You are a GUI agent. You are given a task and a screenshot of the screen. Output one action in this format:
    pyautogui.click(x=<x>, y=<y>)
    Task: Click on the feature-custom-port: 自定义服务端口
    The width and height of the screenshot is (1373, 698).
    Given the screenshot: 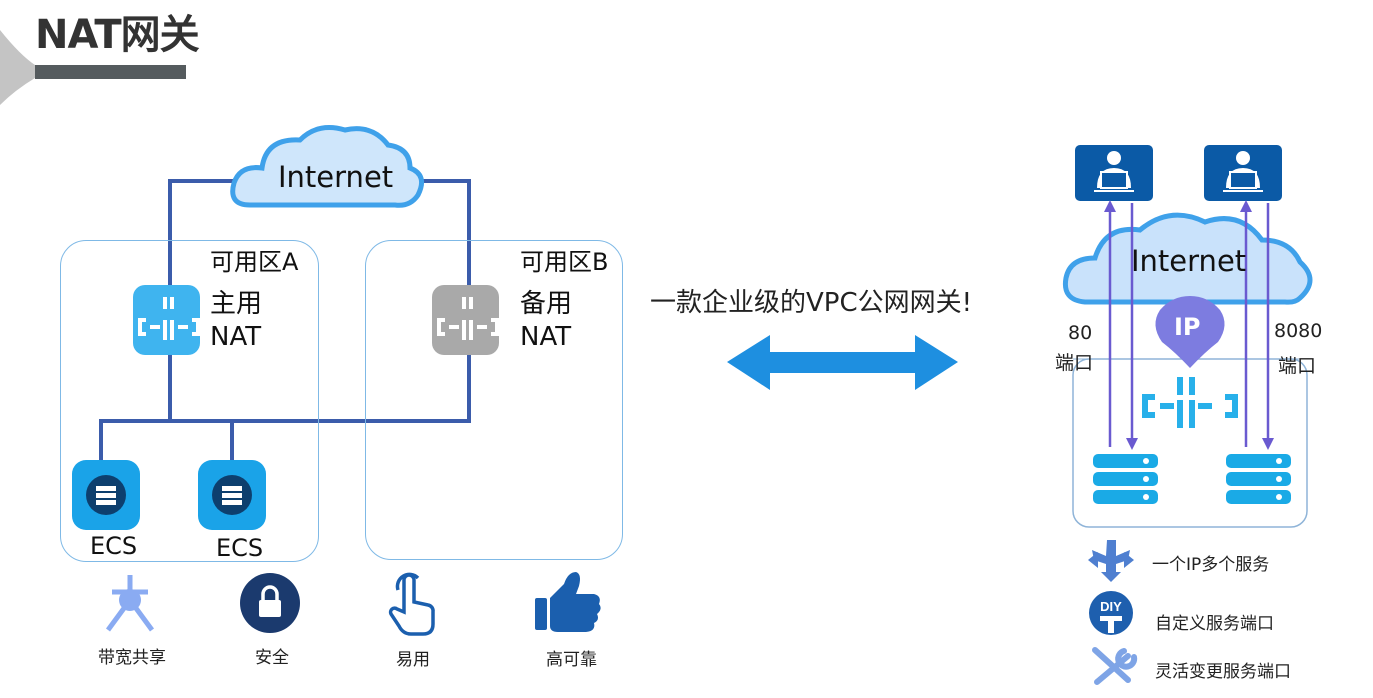 What is the action you would take?
    pyautogui.click(x=1214, y=624)
    